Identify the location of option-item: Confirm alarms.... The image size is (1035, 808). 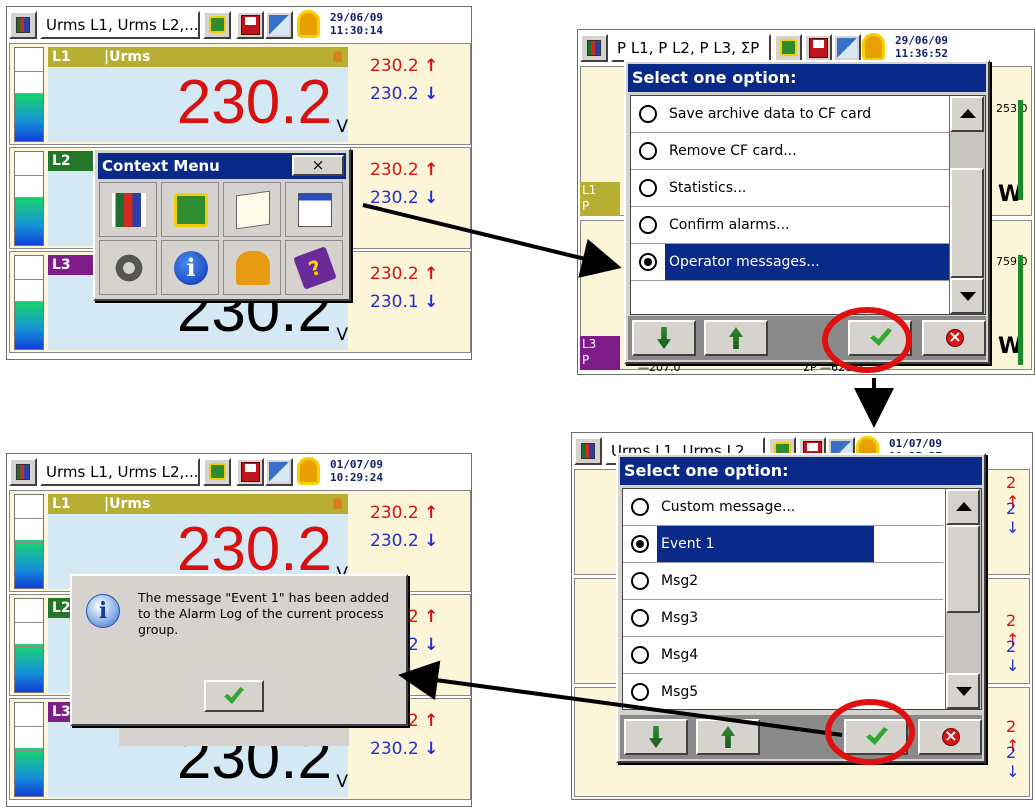
(791, 225).